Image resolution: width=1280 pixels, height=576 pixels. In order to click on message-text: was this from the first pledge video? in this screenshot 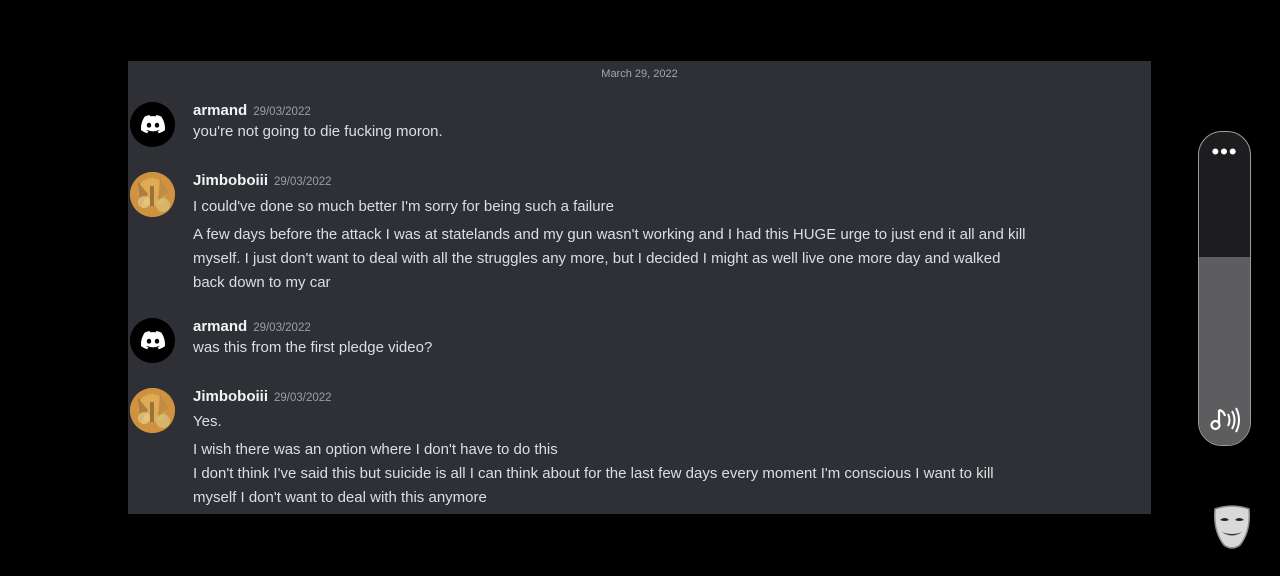, I will do `click(313, 347)`.